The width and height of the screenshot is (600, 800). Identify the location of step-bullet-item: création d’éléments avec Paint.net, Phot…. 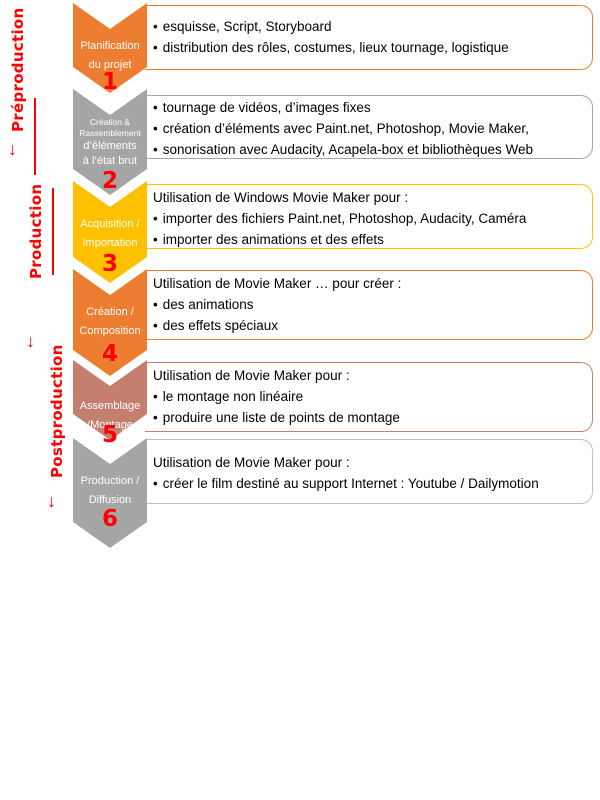
(372, 128).